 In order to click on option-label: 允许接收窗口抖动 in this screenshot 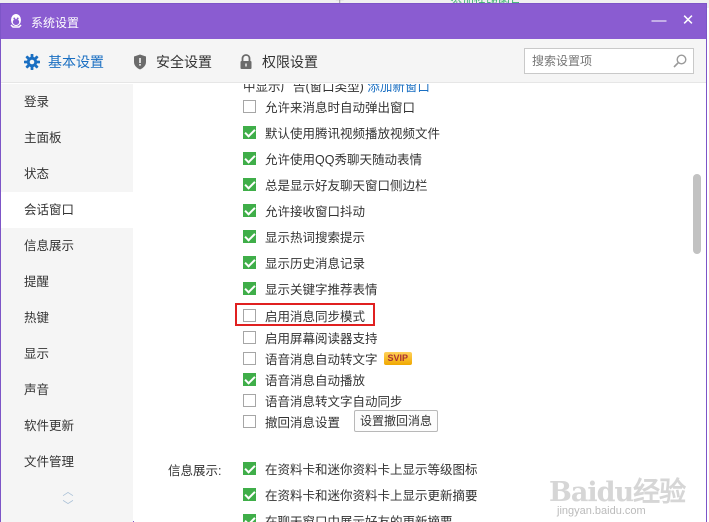, I will do `click(315, 211)`.